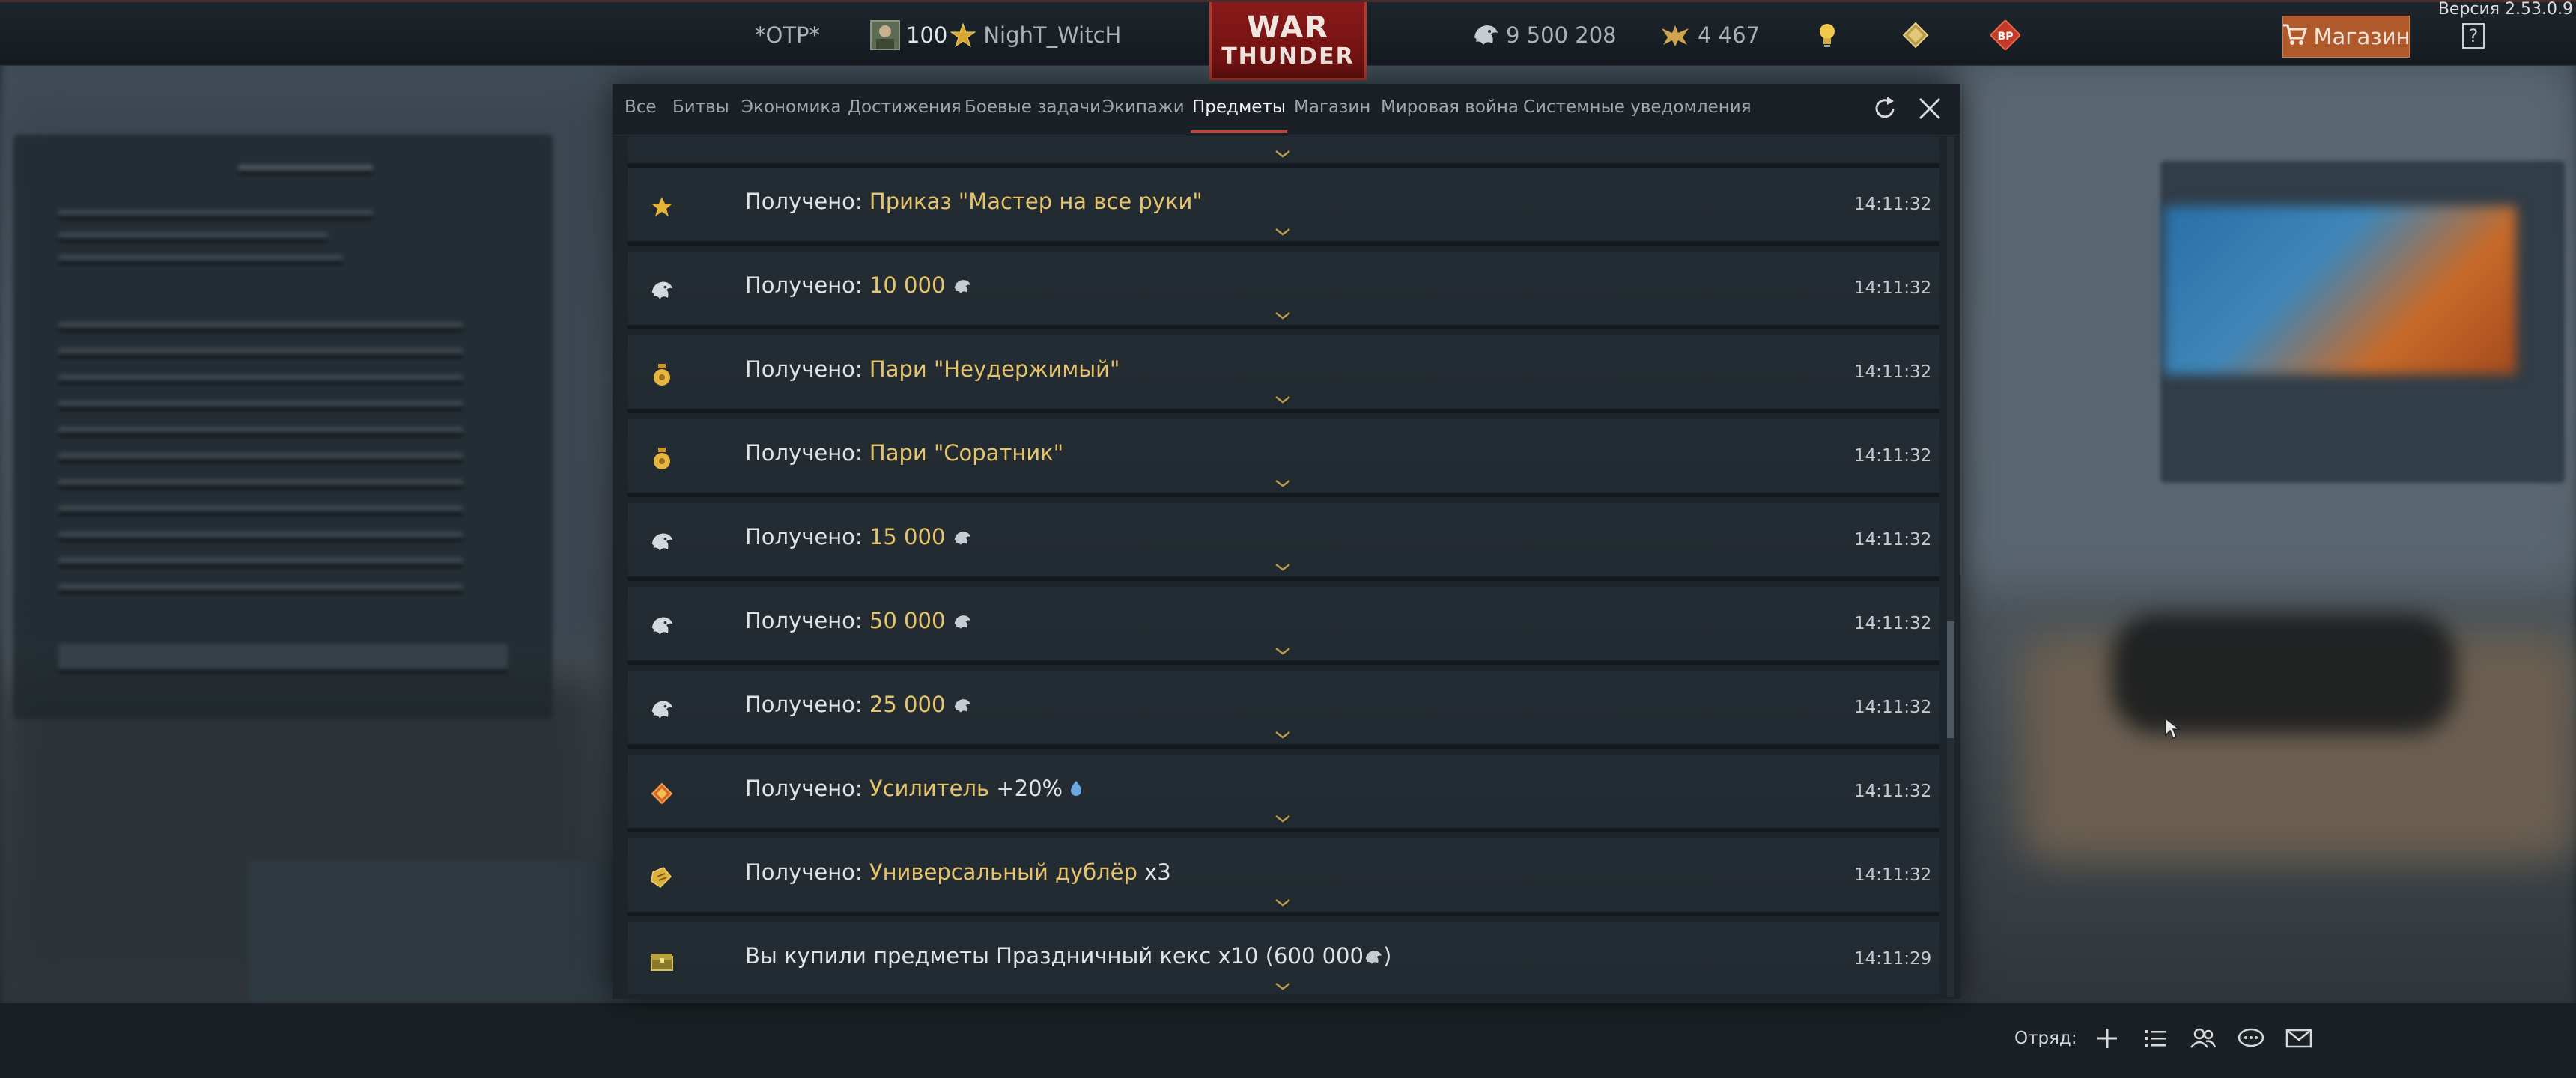 This screenshot has height=1078, width=2576. I want to click on tab-all: Все, so click(641, 110).